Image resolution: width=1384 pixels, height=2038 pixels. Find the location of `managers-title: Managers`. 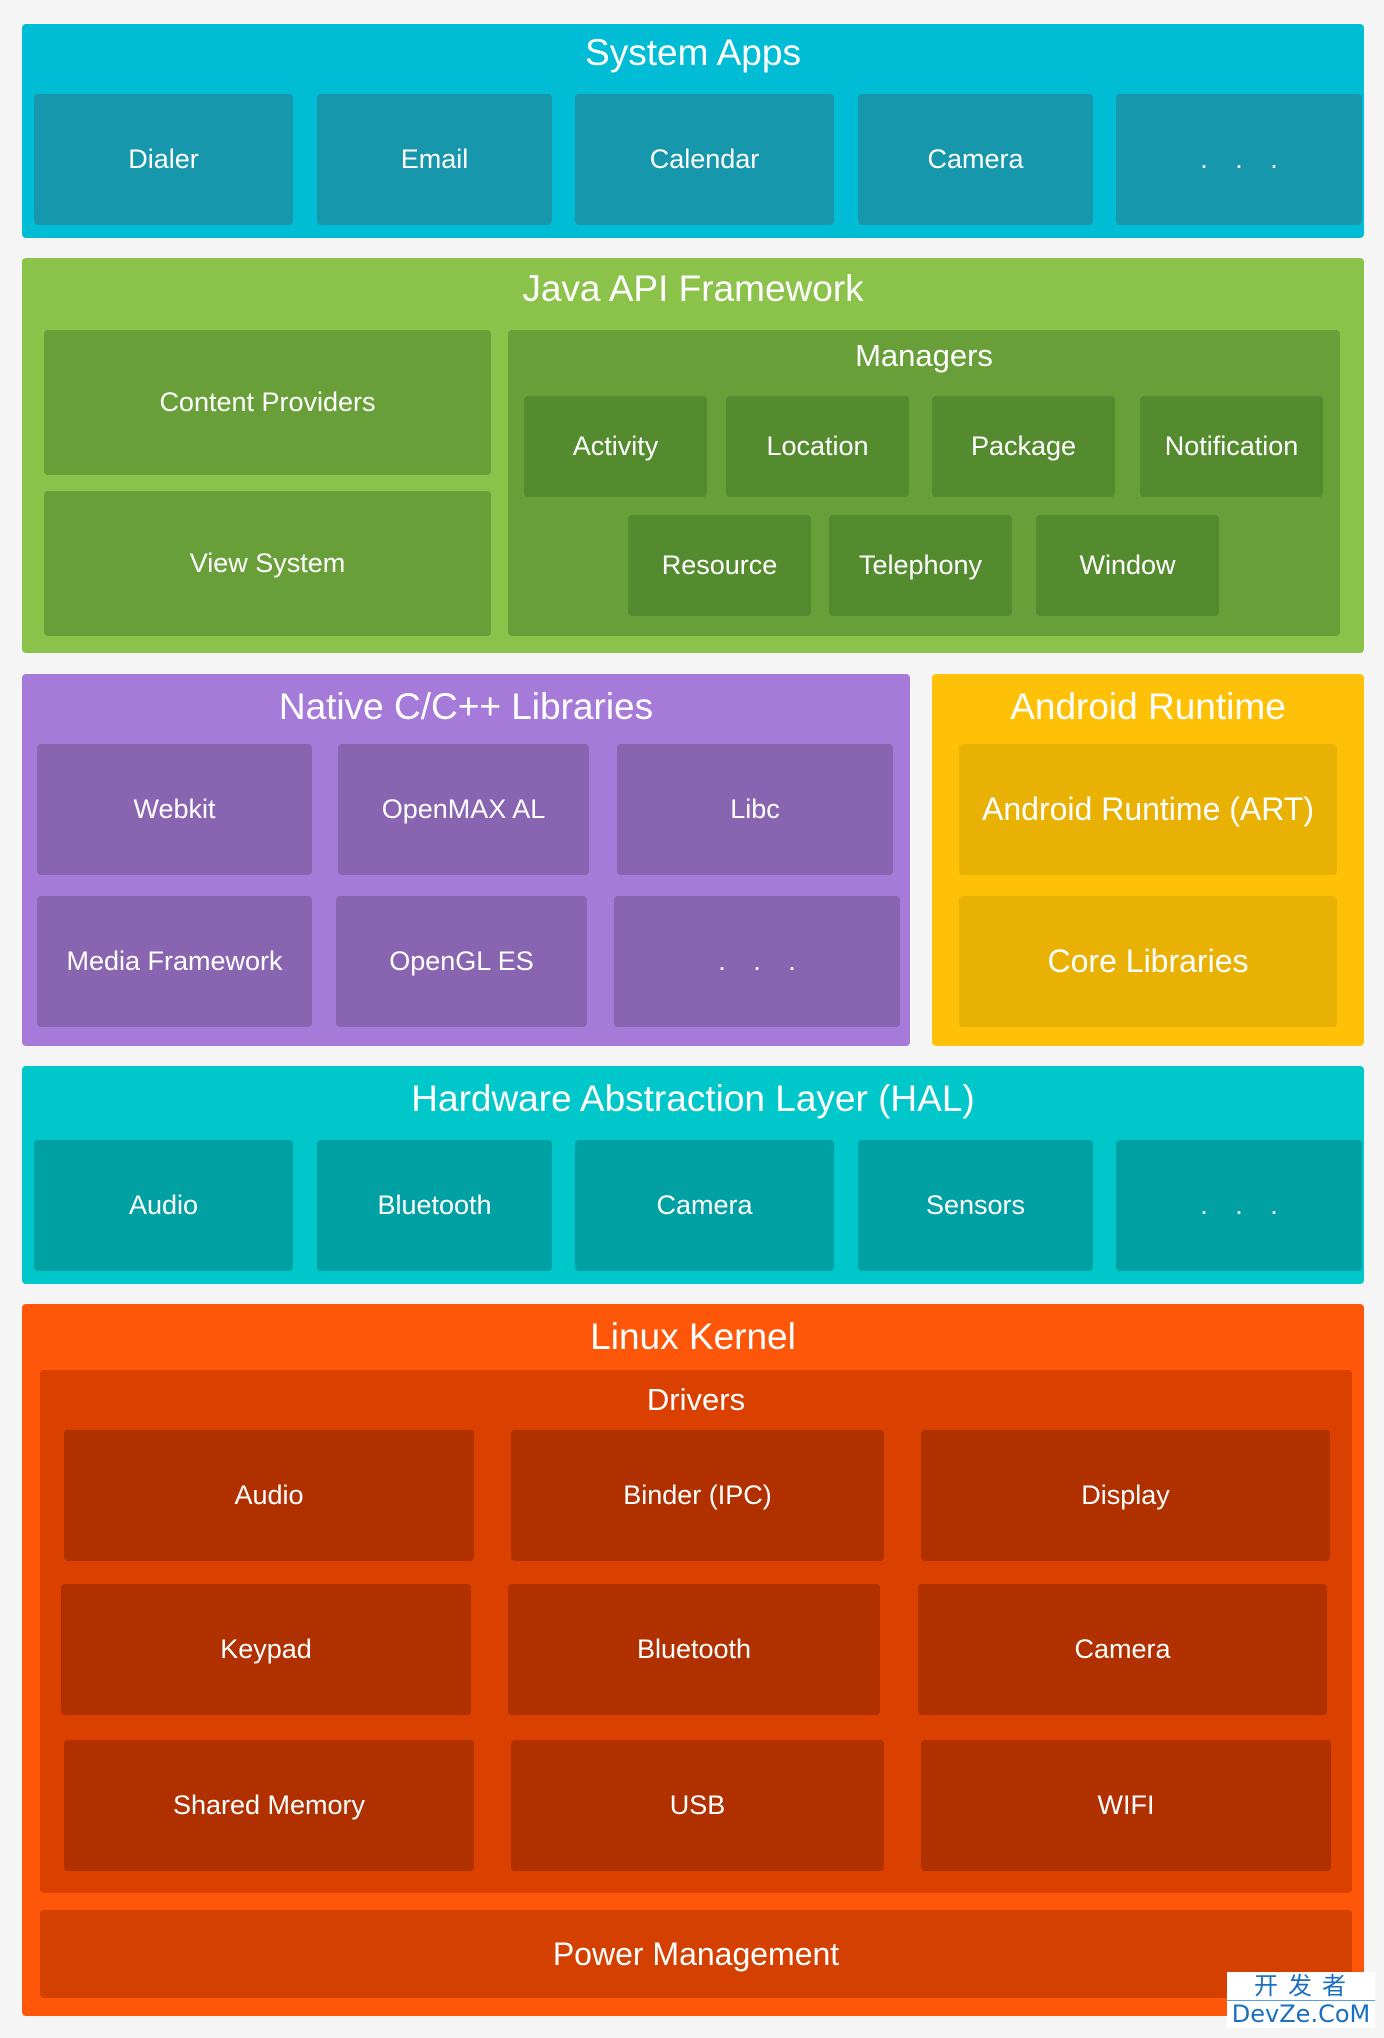

managers-title: Managers is located at coordinates (924, 355).